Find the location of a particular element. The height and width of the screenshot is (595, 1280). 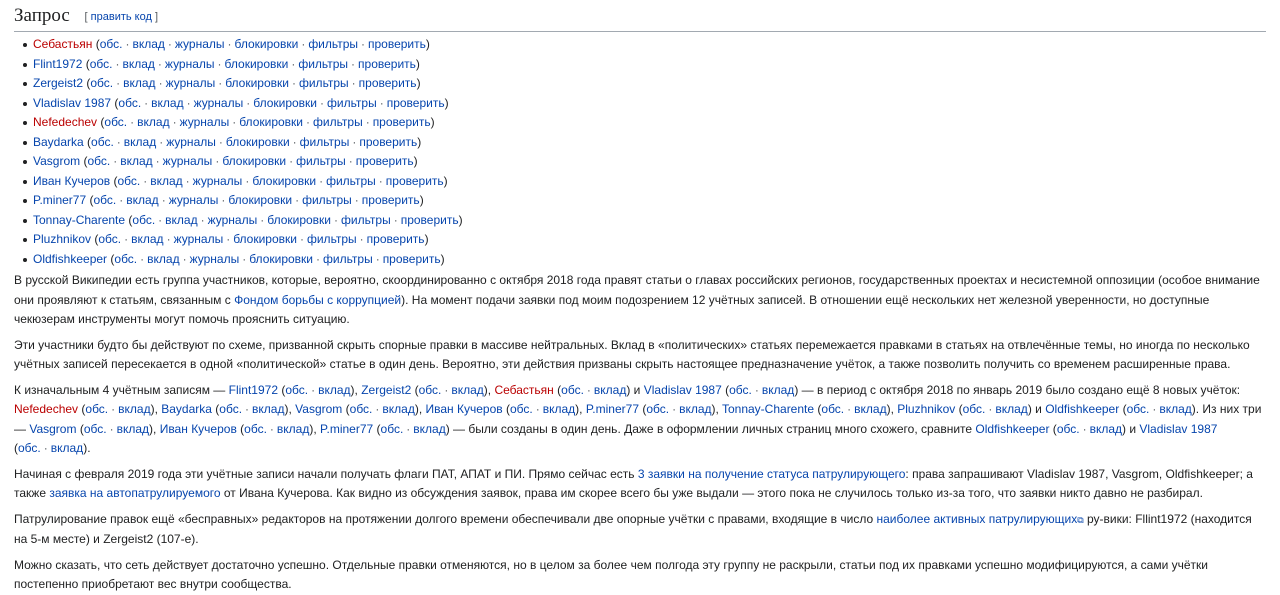

user-link: Nefedechev is located at coordinates (46, 409).